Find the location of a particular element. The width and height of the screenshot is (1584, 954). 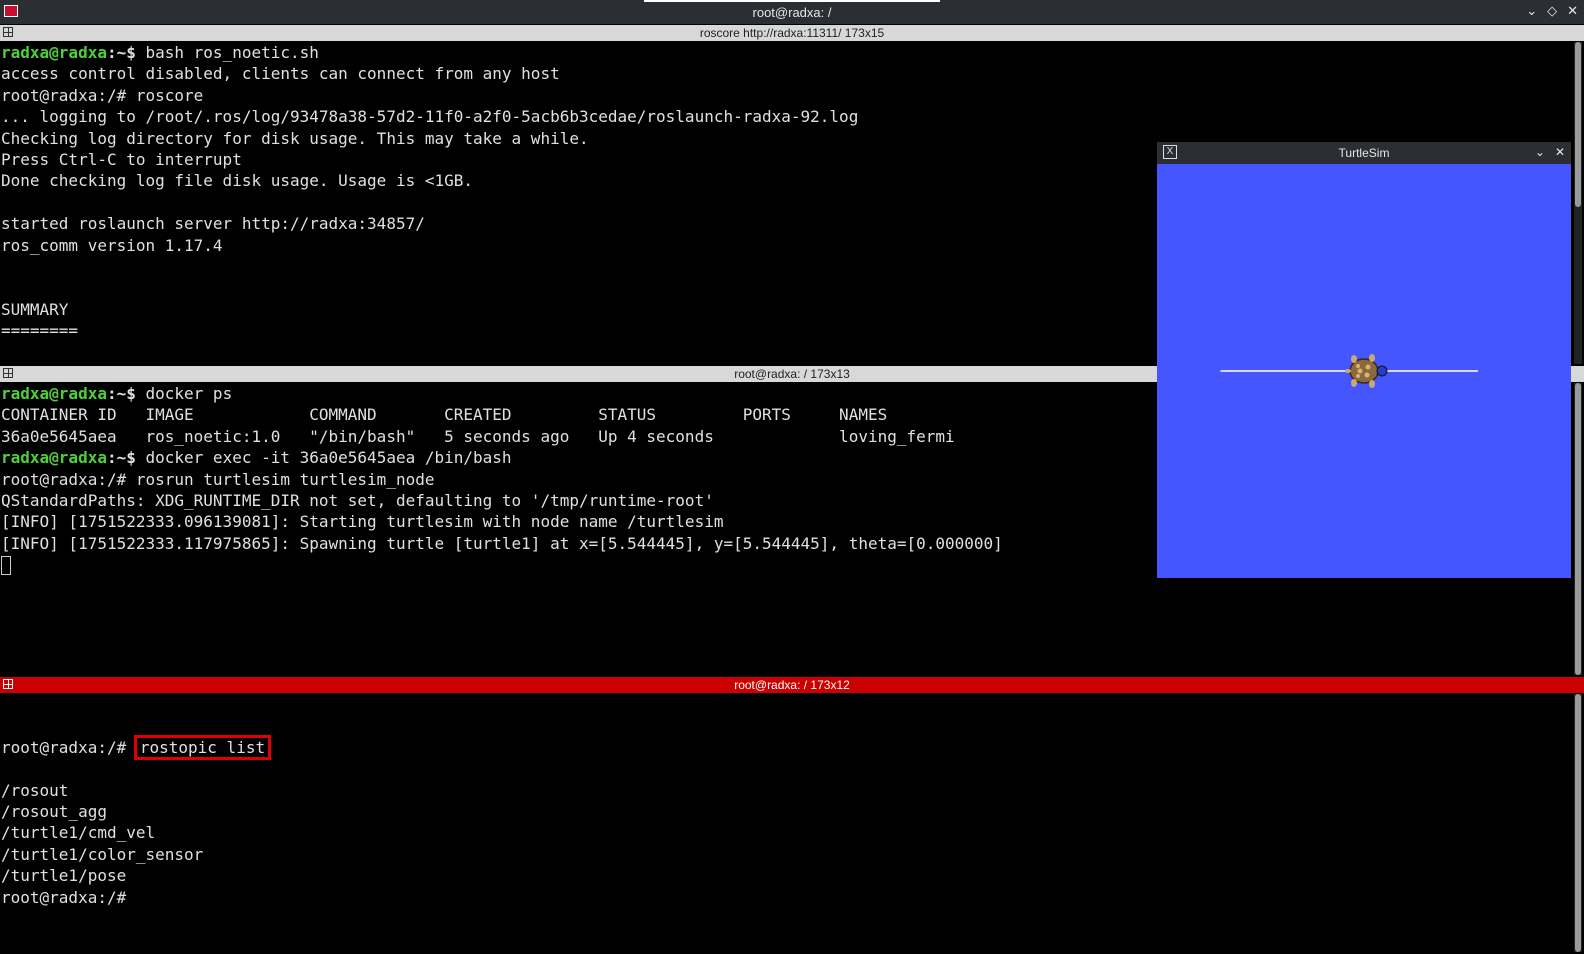

line-text: /turtle1/cmd_vel is located at coordinates (78, 833).